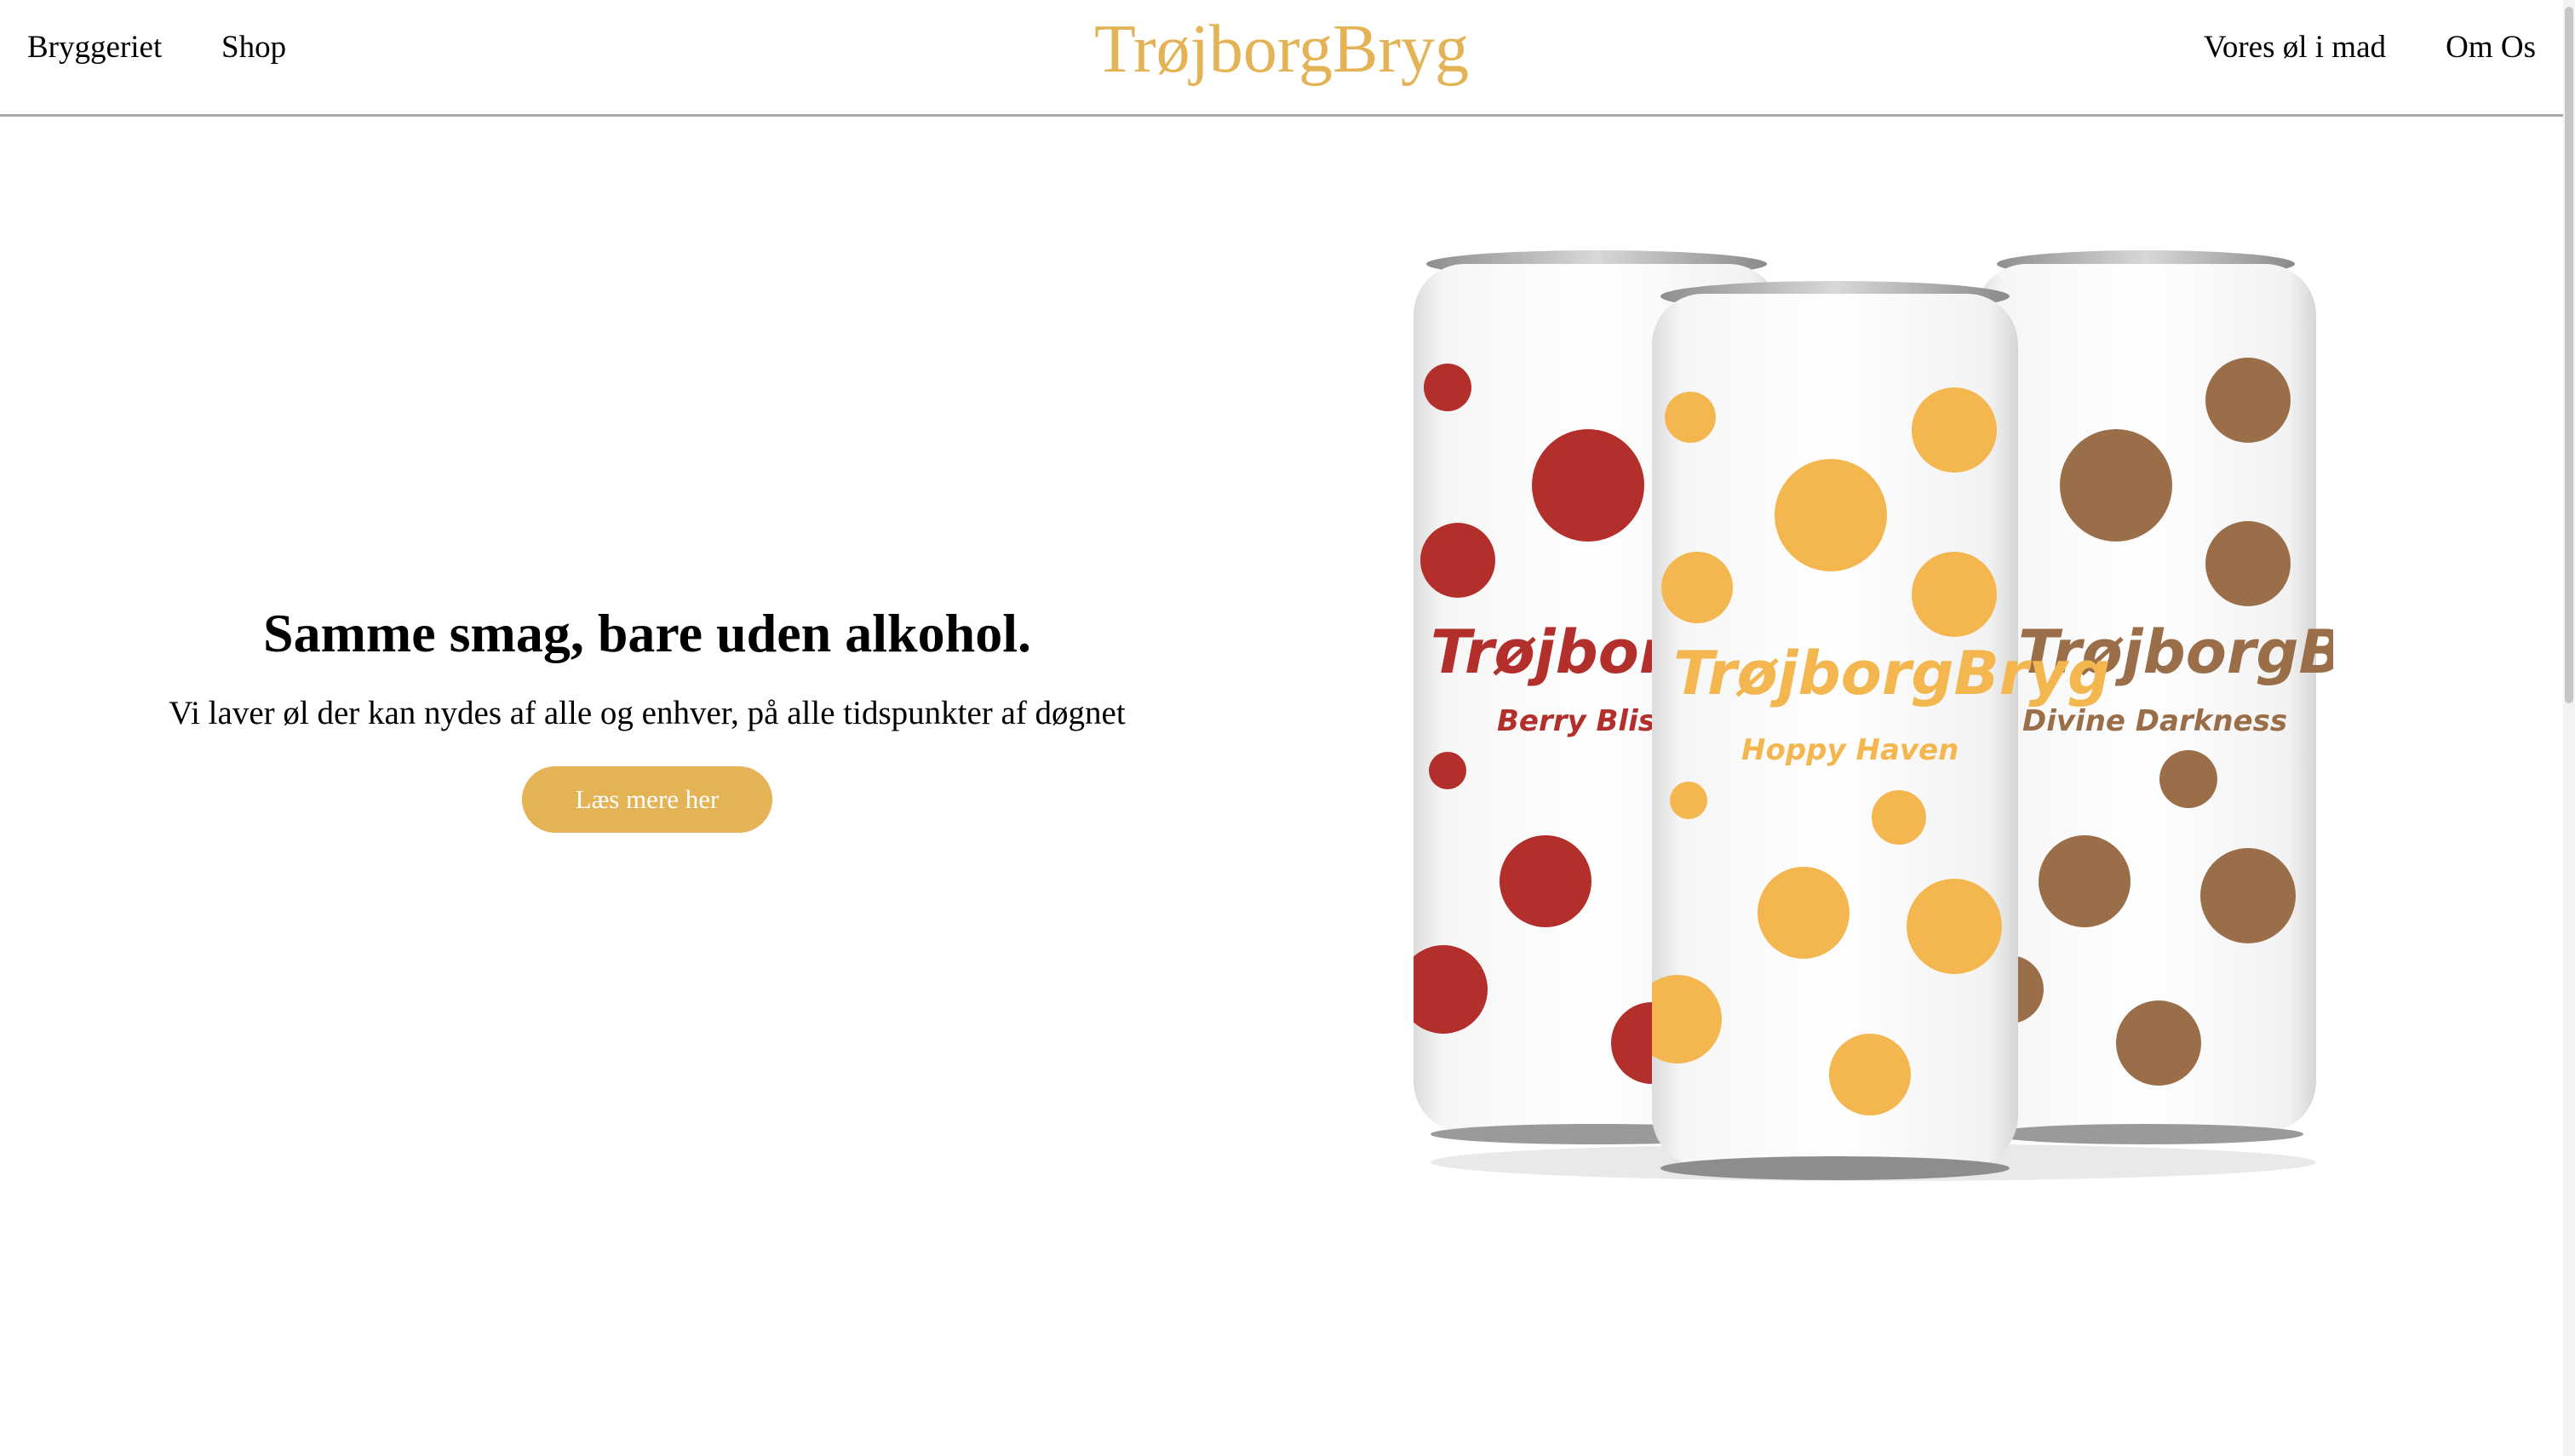 The image size is (2575, 1456). What do you see at coordinates (647, 633) in the screenshot?
I see `hero-title: Samme smag, bare uden alkohol.` at bounding box center [647, 633].